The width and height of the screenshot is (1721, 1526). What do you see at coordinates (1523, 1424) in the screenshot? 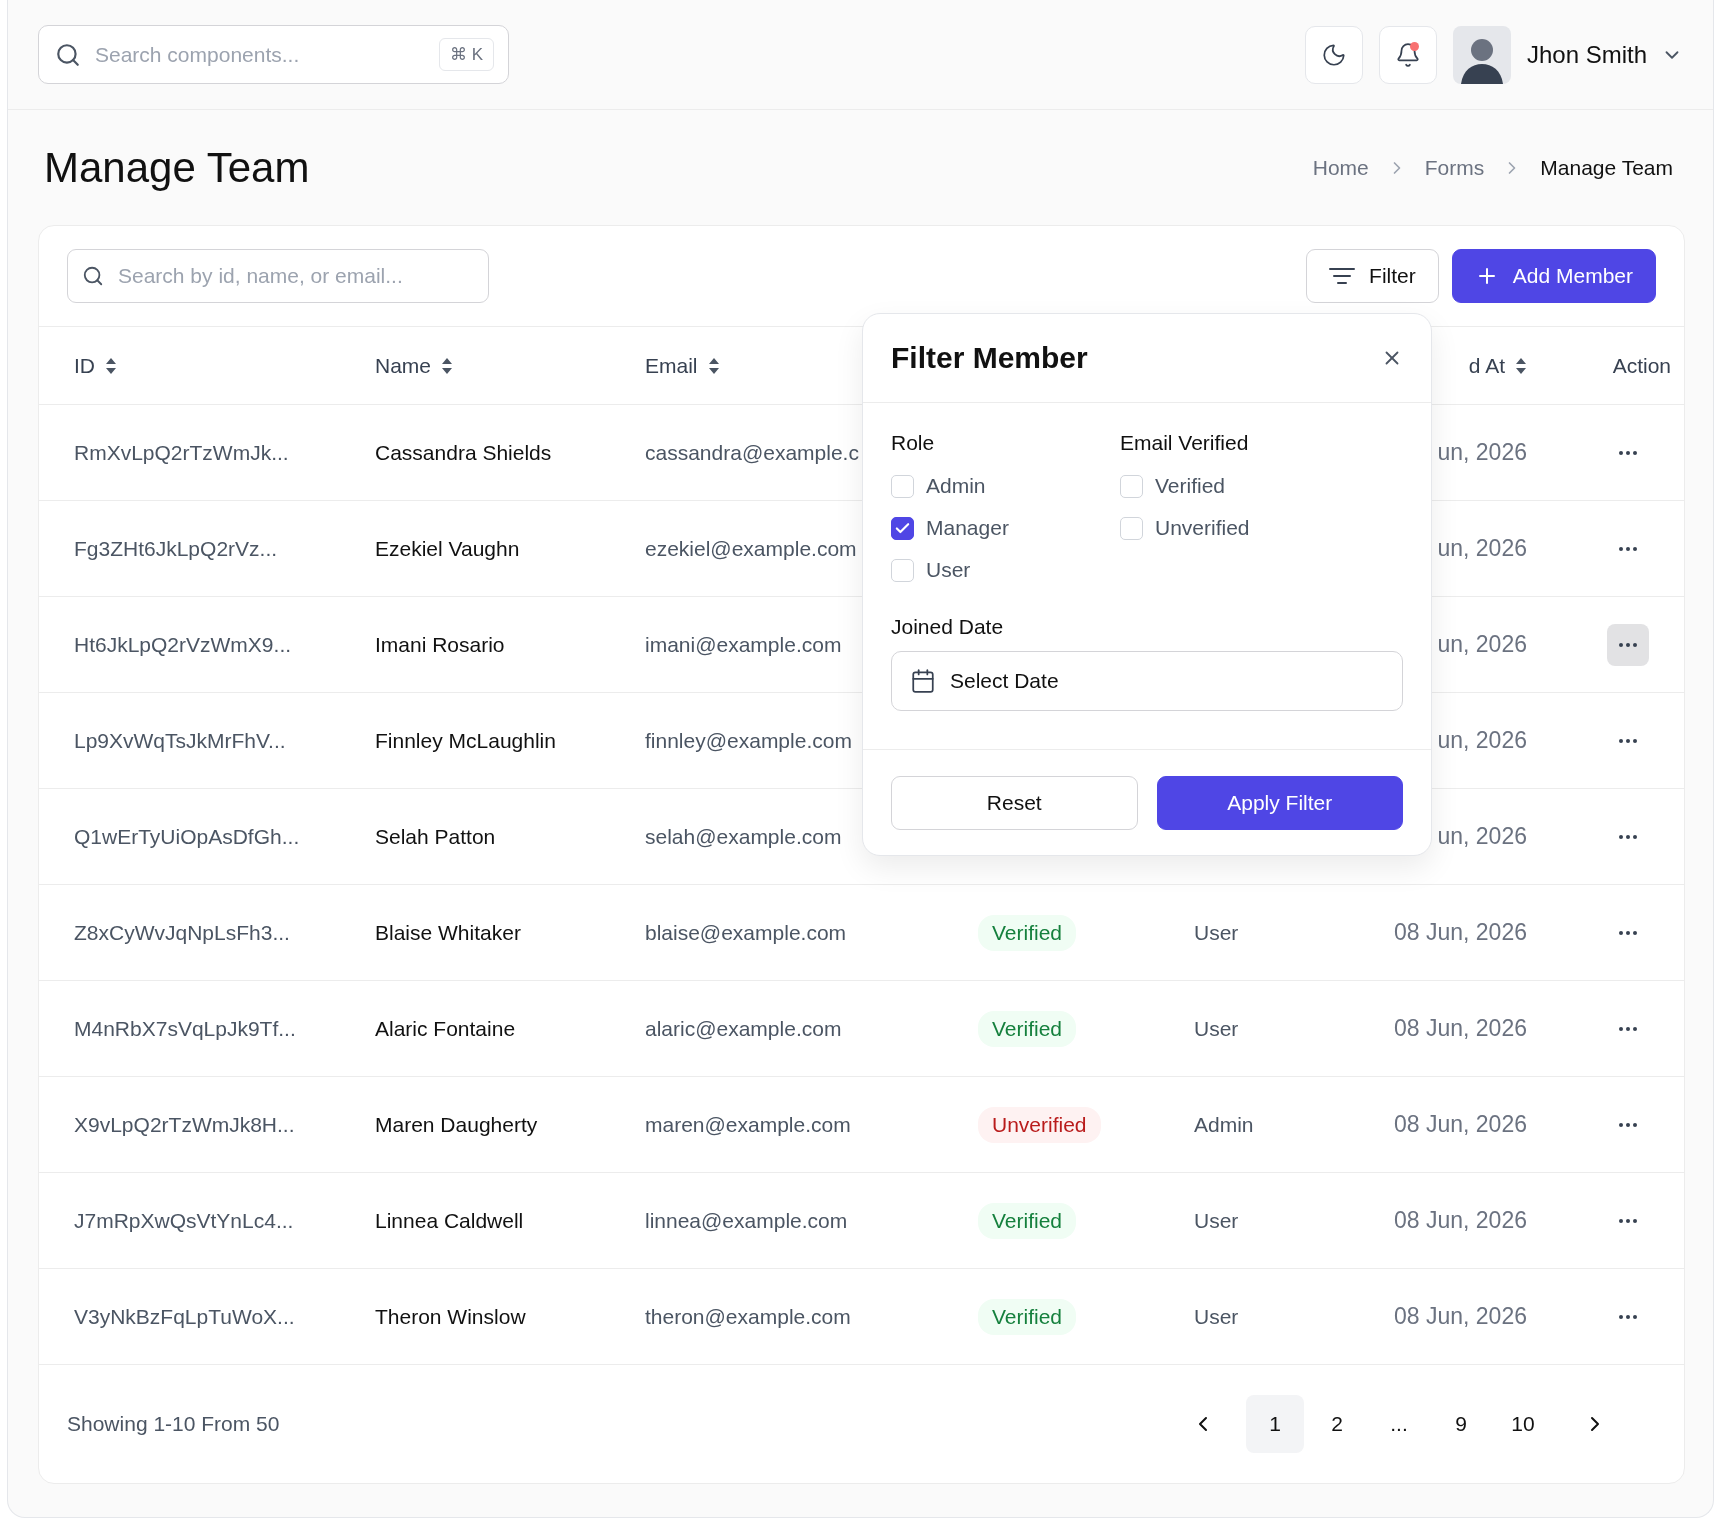
I see `page-button: 10` at bounding box center [1523, 1424].